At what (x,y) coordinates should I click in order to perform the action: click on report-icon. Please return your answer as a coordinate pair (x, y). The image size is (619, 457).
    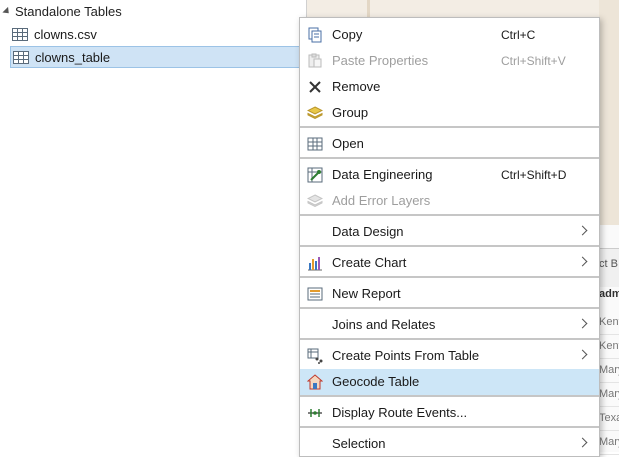
    Looking at the image, I should click on (315, 294).